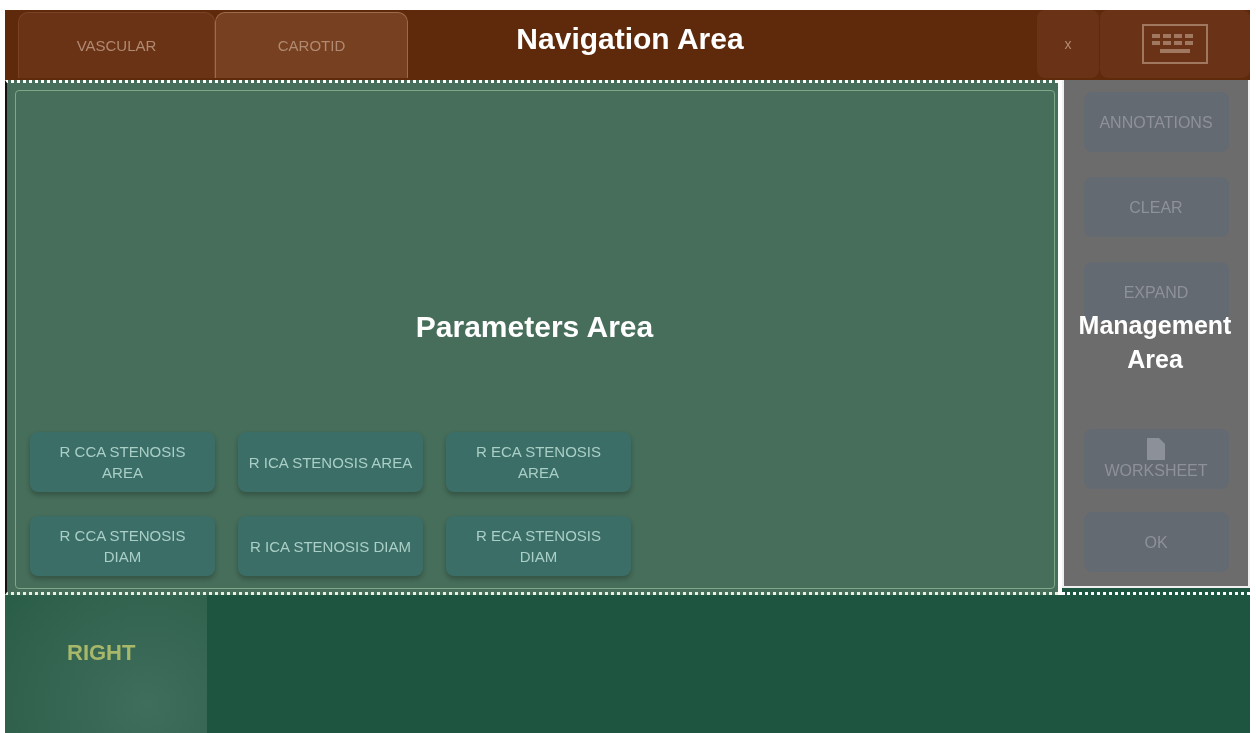 The height and width of the screenshot is (733, 1256). I want to click on parameter-button: R CCA STENOSIS AREA, so click(122, 462).